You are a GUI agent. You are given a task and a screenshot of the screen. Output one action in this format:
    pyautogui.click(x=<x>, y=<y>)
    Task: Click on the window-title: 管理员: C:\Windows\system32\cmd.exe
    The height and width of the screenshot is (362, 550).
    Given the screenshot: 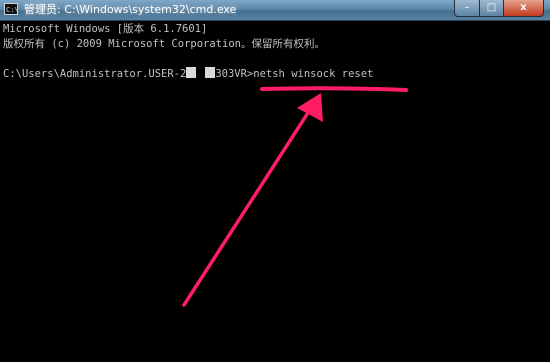 What is the action you would take?
    pyautogui.click(x=130, y=9)
    